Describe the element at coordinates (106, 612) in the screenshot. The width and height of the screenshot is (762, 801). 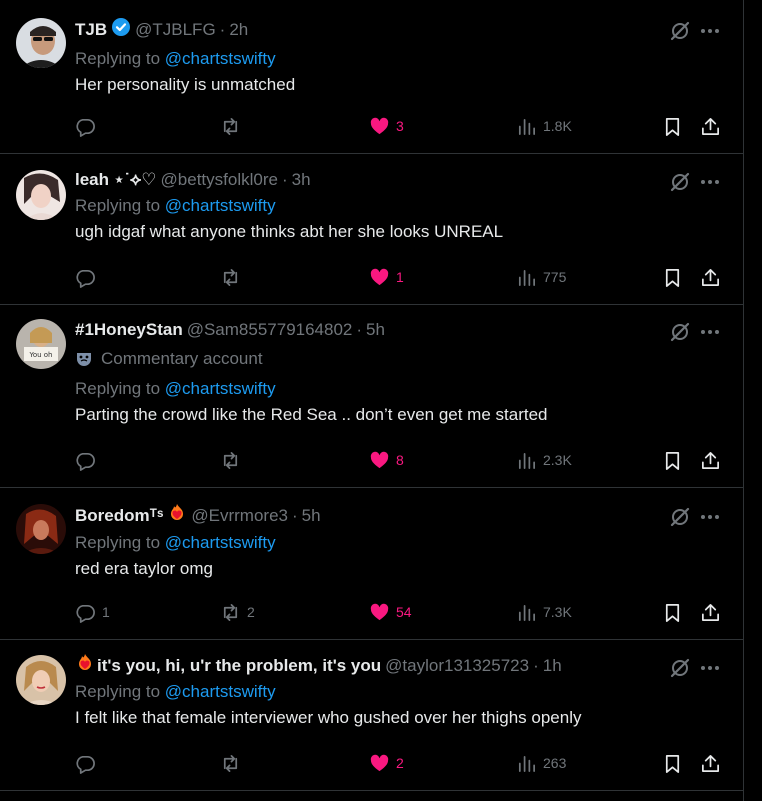
I see `reply-count: 1` at that location.